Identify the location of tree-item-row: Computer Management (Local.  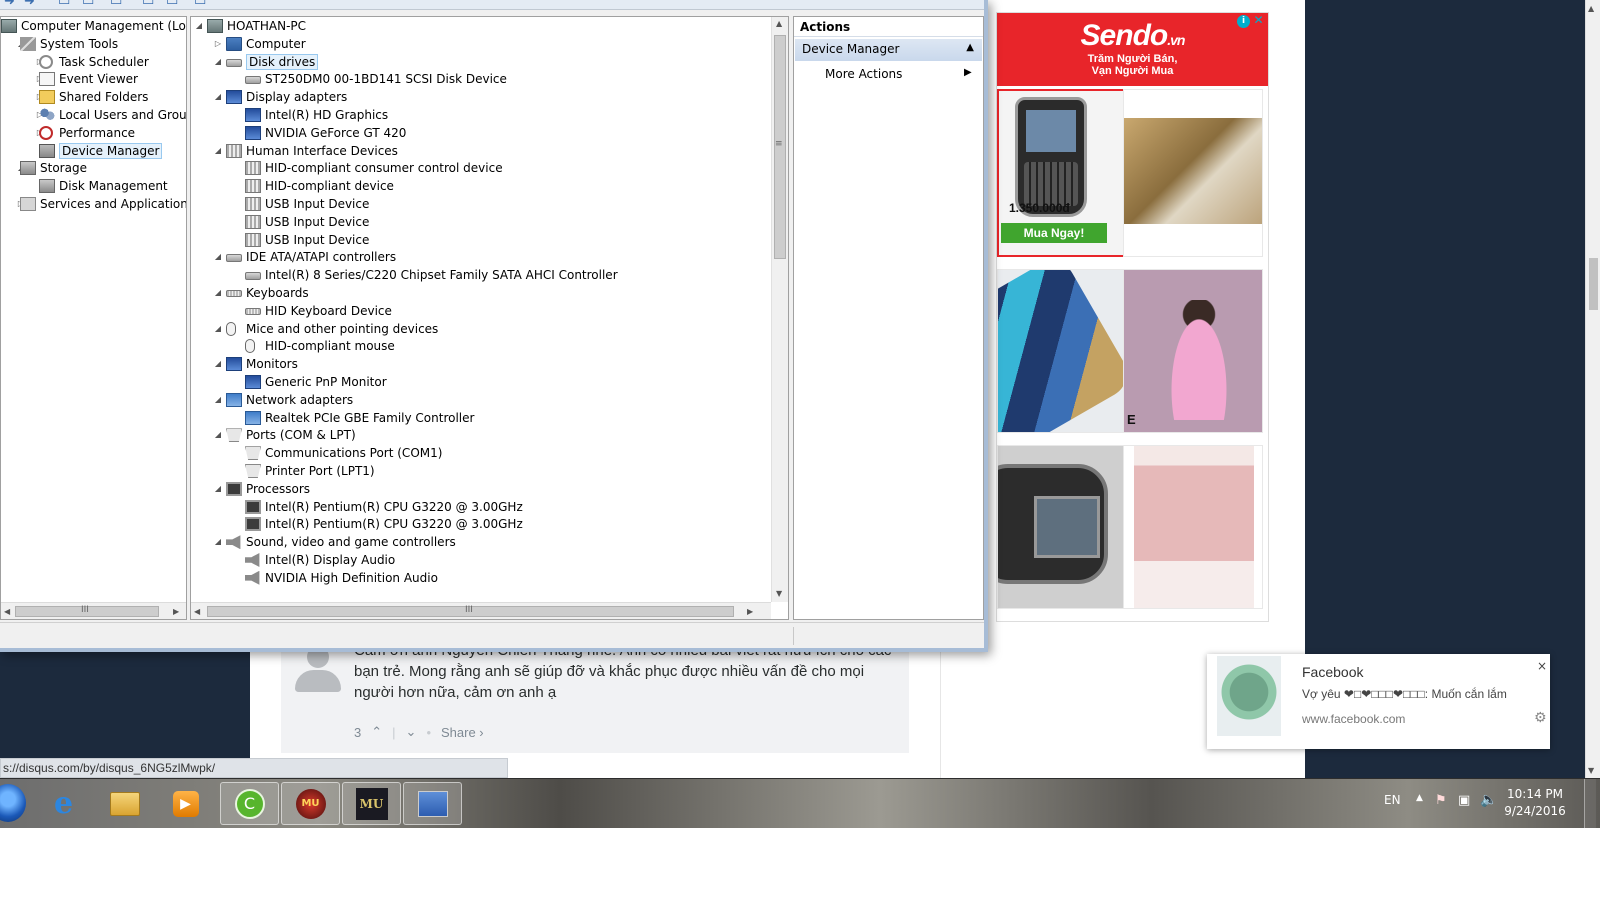
(93, 26).